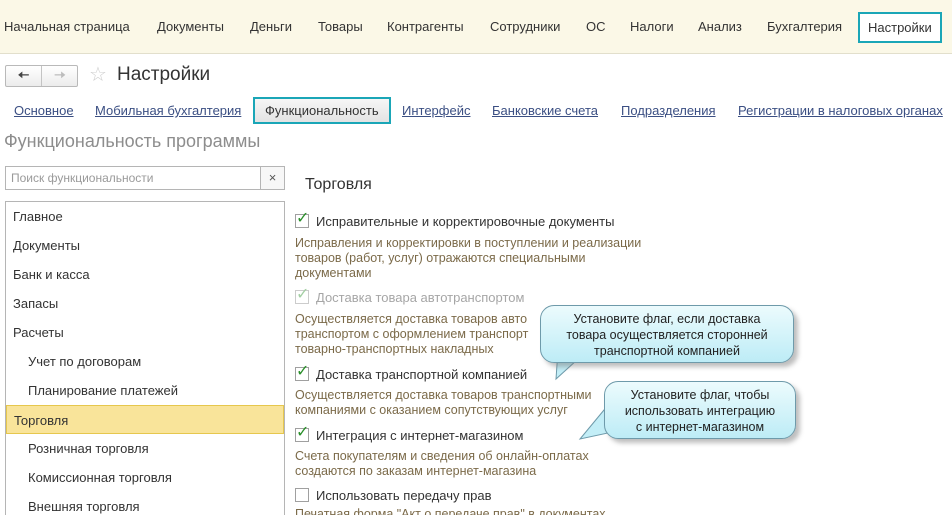 Image resolution: width=952 pixels, height=515 pixels. Describe the element at coordinates (900, 27) in the screenshot. I see `menu-item-settings: Настройки` at that location.